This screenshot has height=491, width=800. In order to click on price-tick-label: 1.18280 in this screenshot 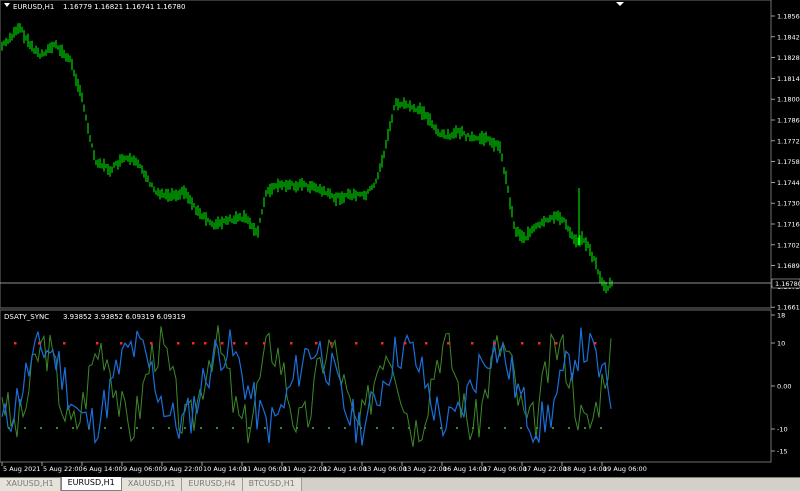, I will do `click(788, 58)`.